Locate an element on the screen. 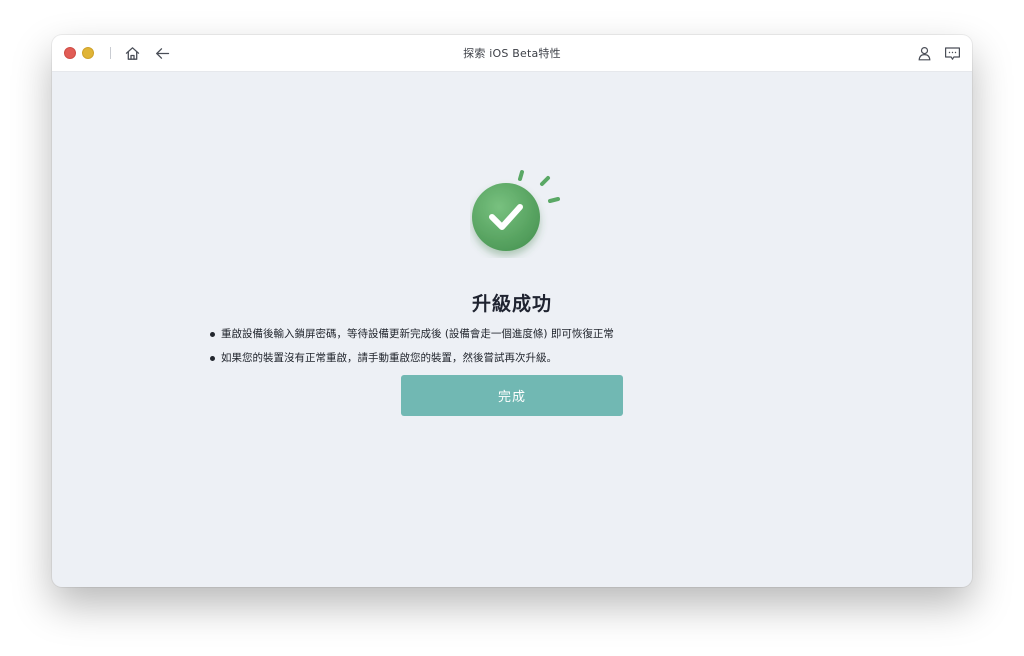  list-item: 如果您的裝置沒有正常重啟，請手動重啟您的裝置，然後嘗試再次升級。 is located at coordinates (412, 358).